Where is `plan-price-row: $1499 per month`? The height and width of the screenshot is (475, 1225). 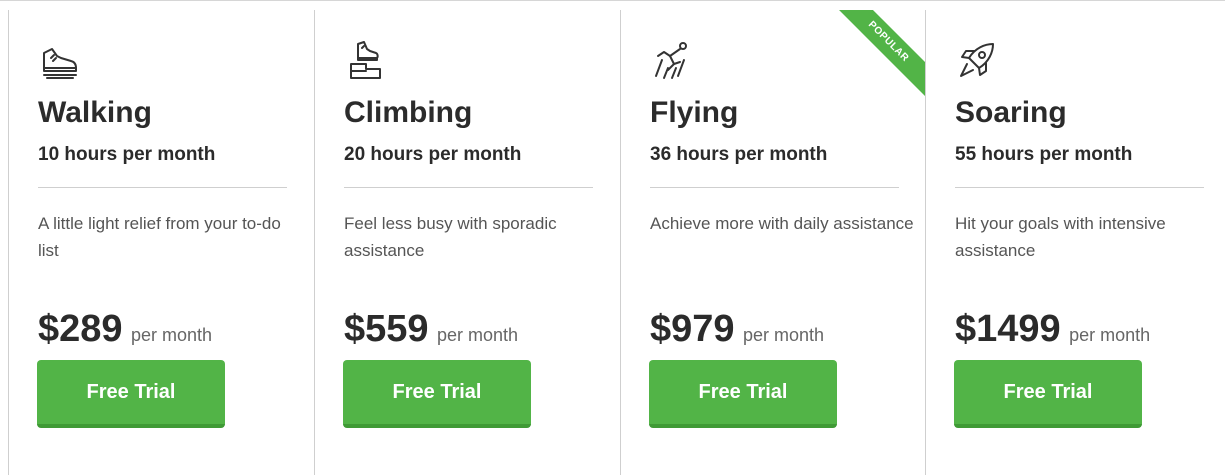 plan-price-row: $1499 per month is located at coordinates (1052, 329).